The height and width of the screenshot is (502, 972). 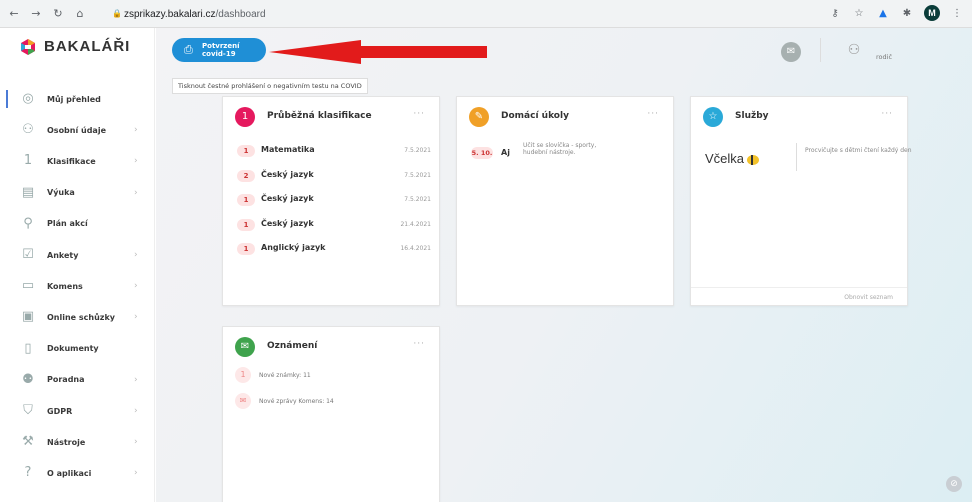 I want to click on card-header: 1 Průběžná klasifikace ···, so click(x=331, y=117).